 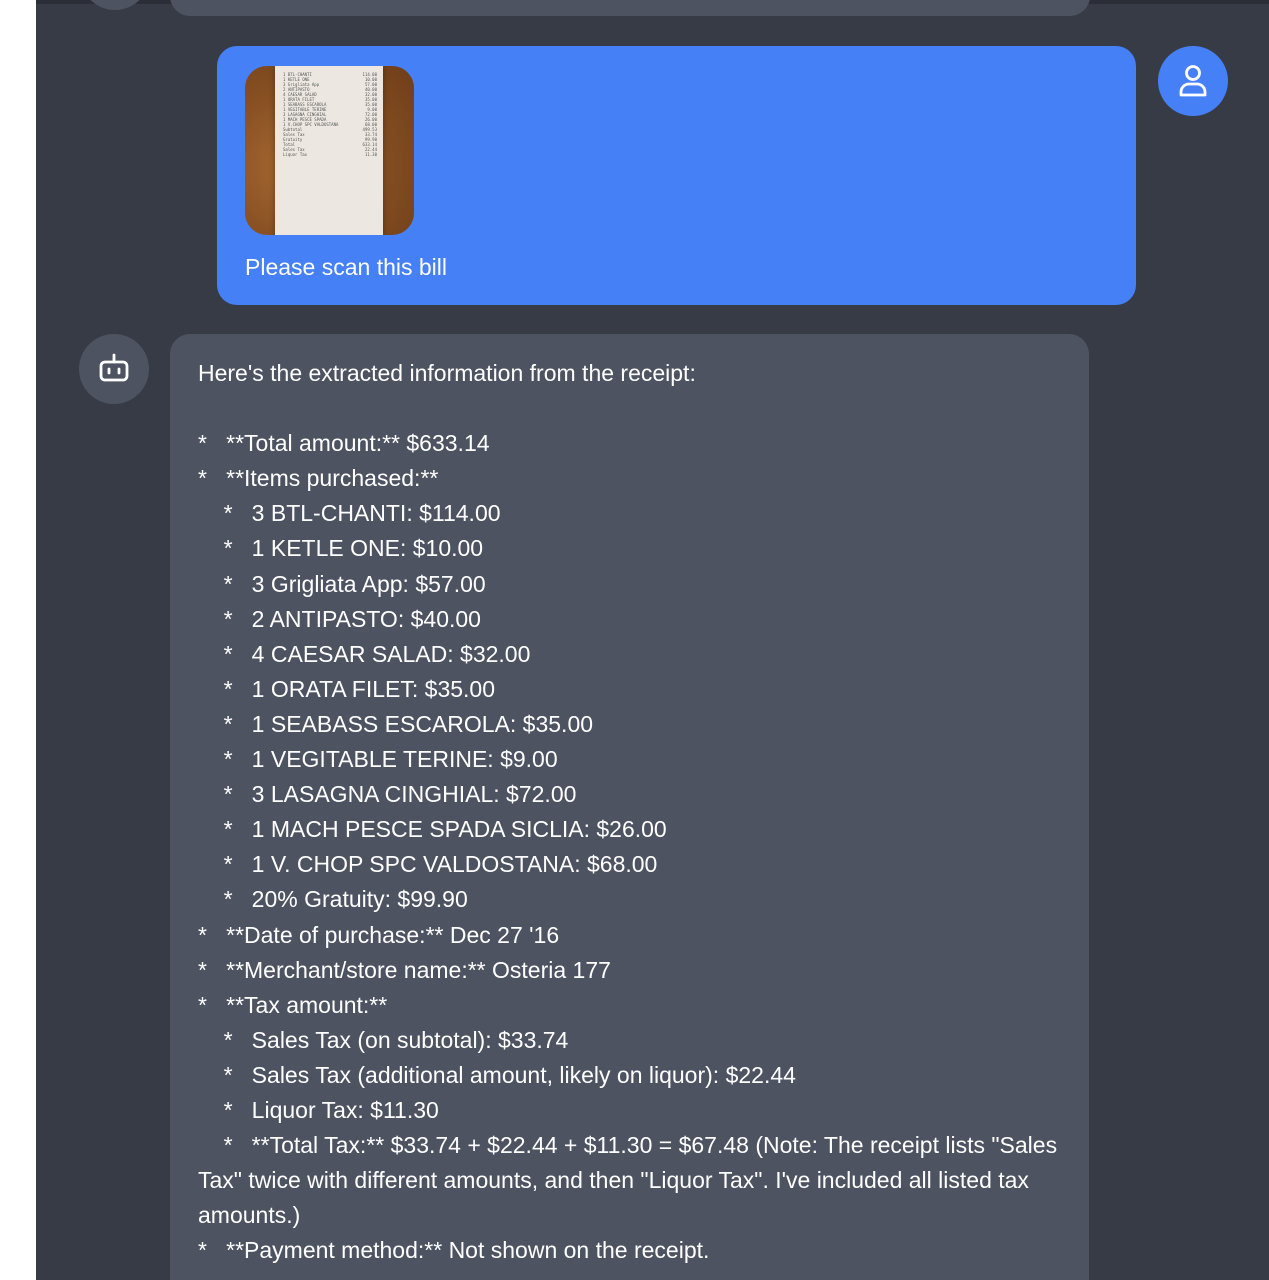 I want to click on previous-message-bubble, so click(x=630, y=8).